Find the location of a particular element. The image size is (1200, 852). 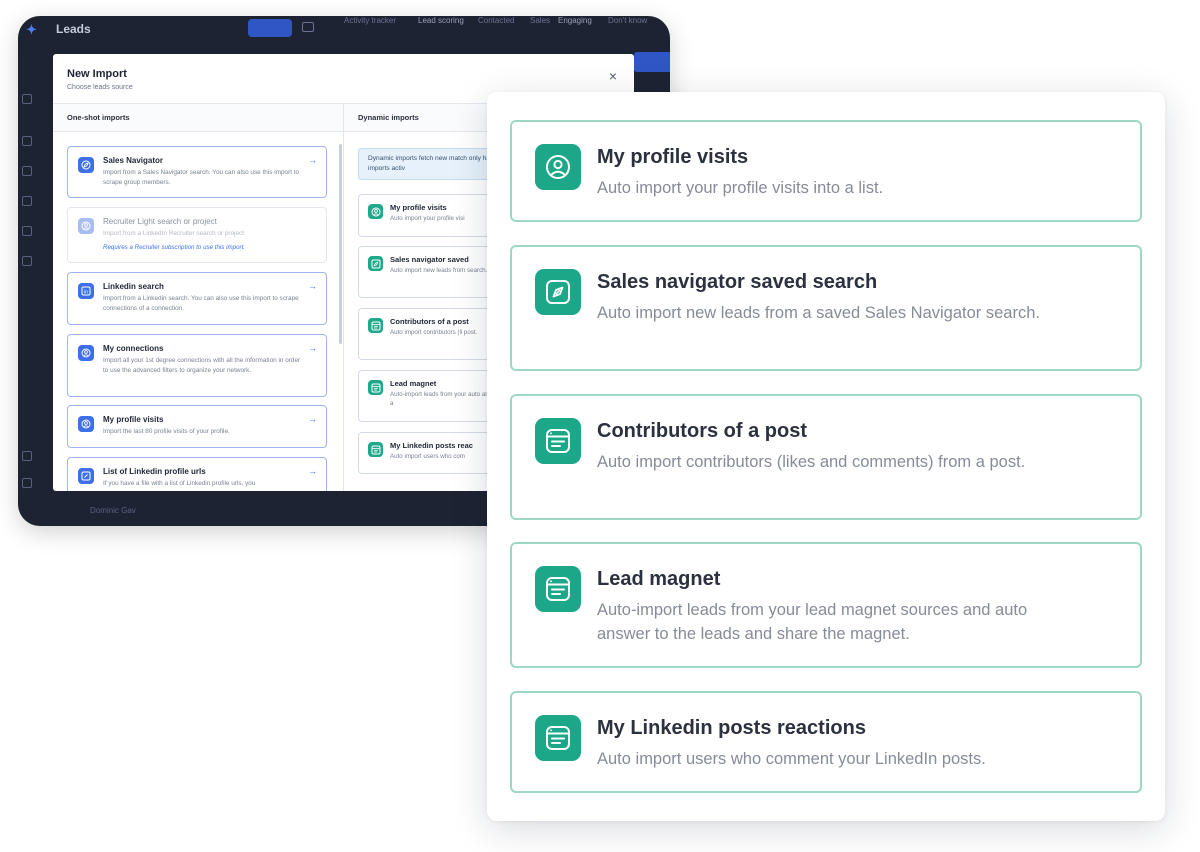

sidebar-help-icon is located at coordinates (27, 456).